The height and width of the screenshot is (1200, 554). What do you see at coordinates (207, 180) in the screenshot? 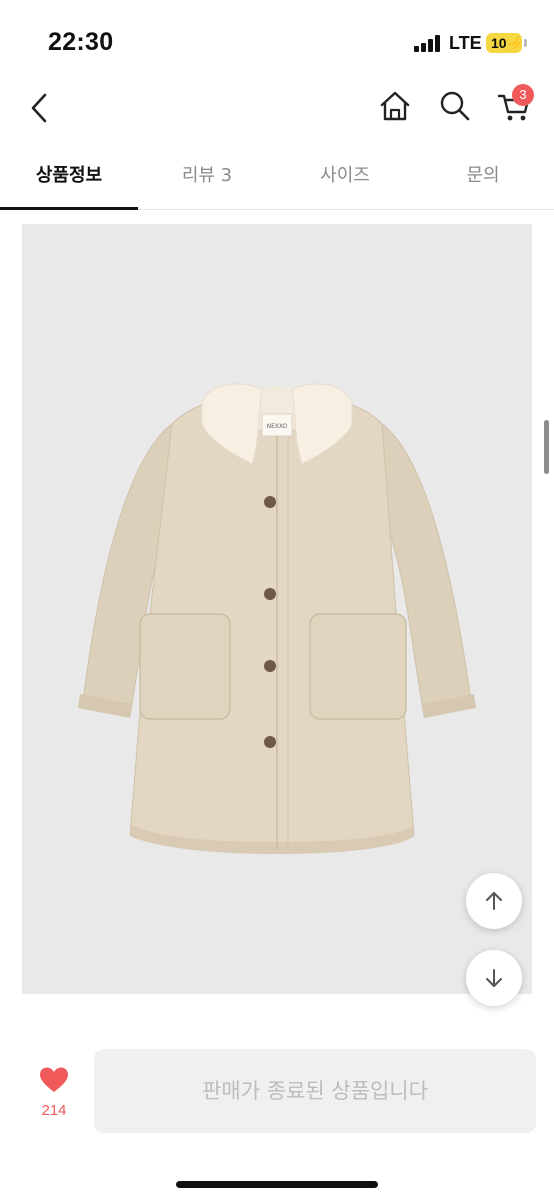
I see `tab-reviews: 리뷰 3` at bounding box center [207, 180].